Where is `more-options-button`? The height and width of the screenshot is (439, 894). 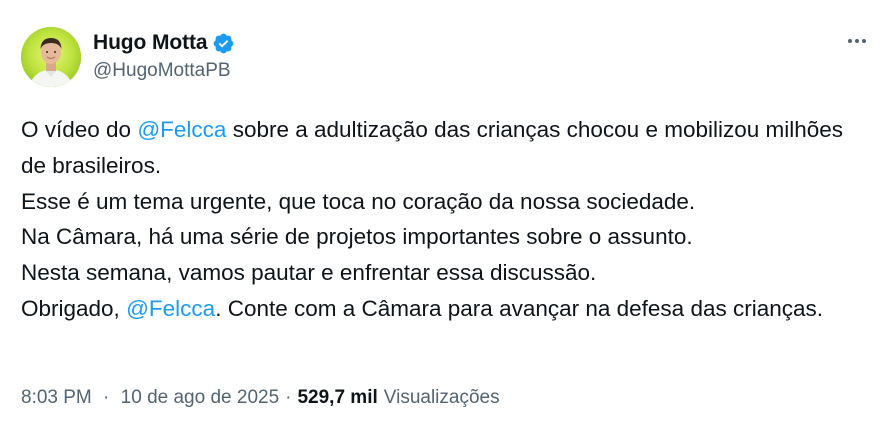
more-options-button is located at coordinates (857, 41).